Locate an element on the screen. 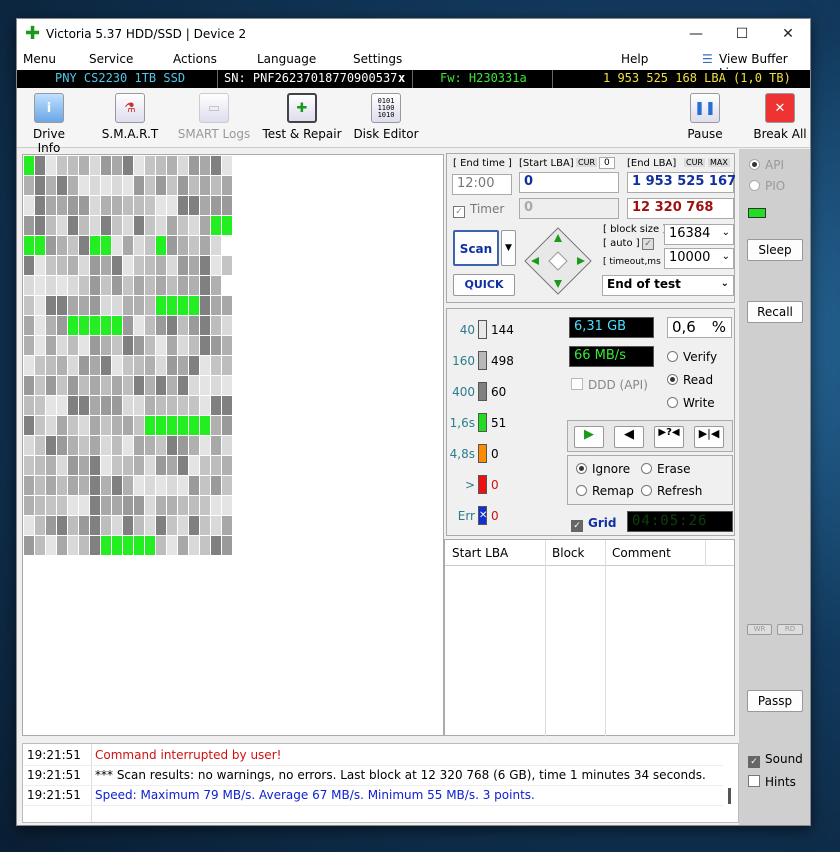 The width and height of the screenshot is (840, 852). start-lba-field: 0 is located at coordinates (569, 182).